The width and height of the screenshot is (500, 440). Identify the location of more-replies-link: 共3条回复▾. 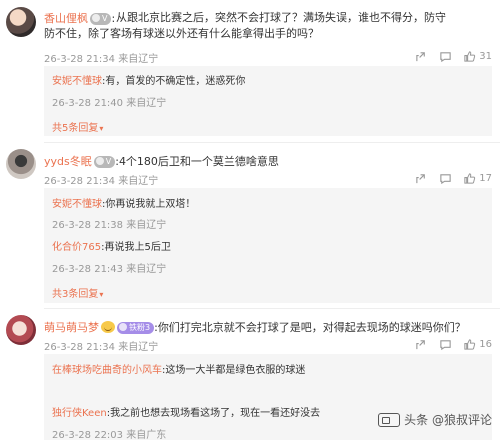
(77, 292).